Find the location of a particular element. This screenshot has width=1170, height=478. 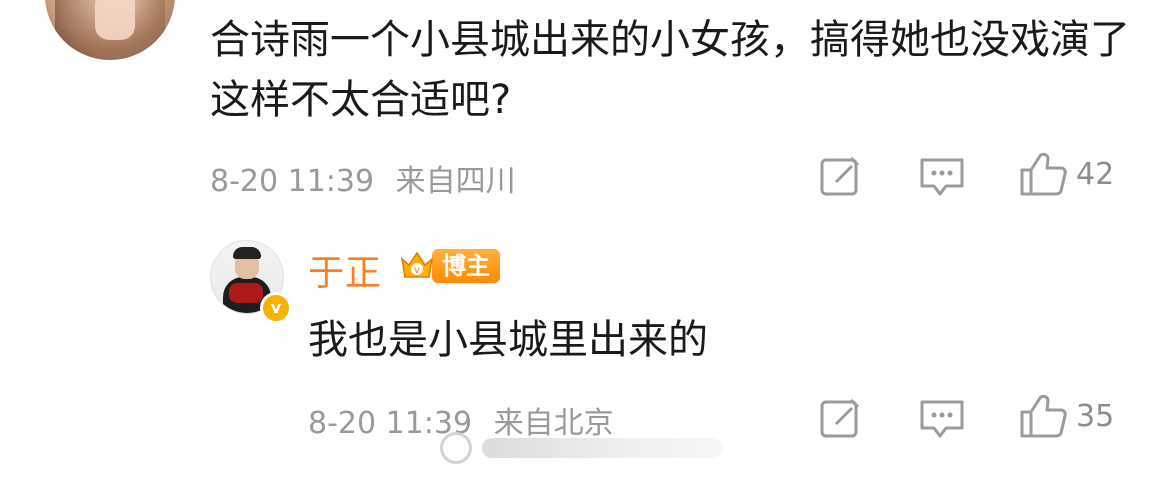

comment-location: 来自四川 is located at coordinates (455, 181).